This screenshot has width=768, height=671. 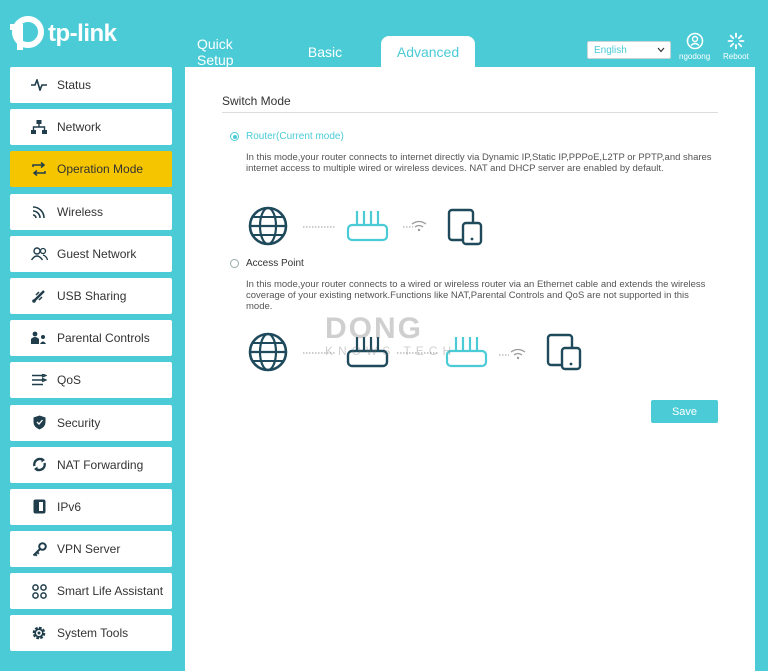 I want to click on sidebar-item-operation-mode: Operation Mode, so click(x=91, y=169).